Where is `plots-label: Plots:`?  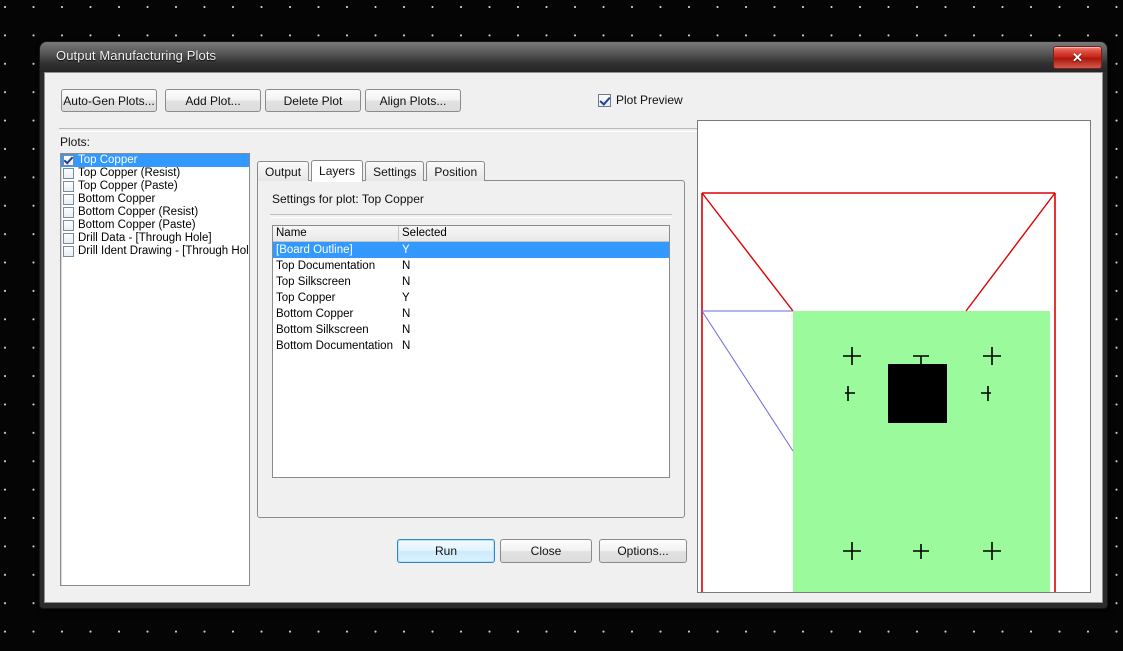 plots-label: Plots: is located at coordinates (75, 142).